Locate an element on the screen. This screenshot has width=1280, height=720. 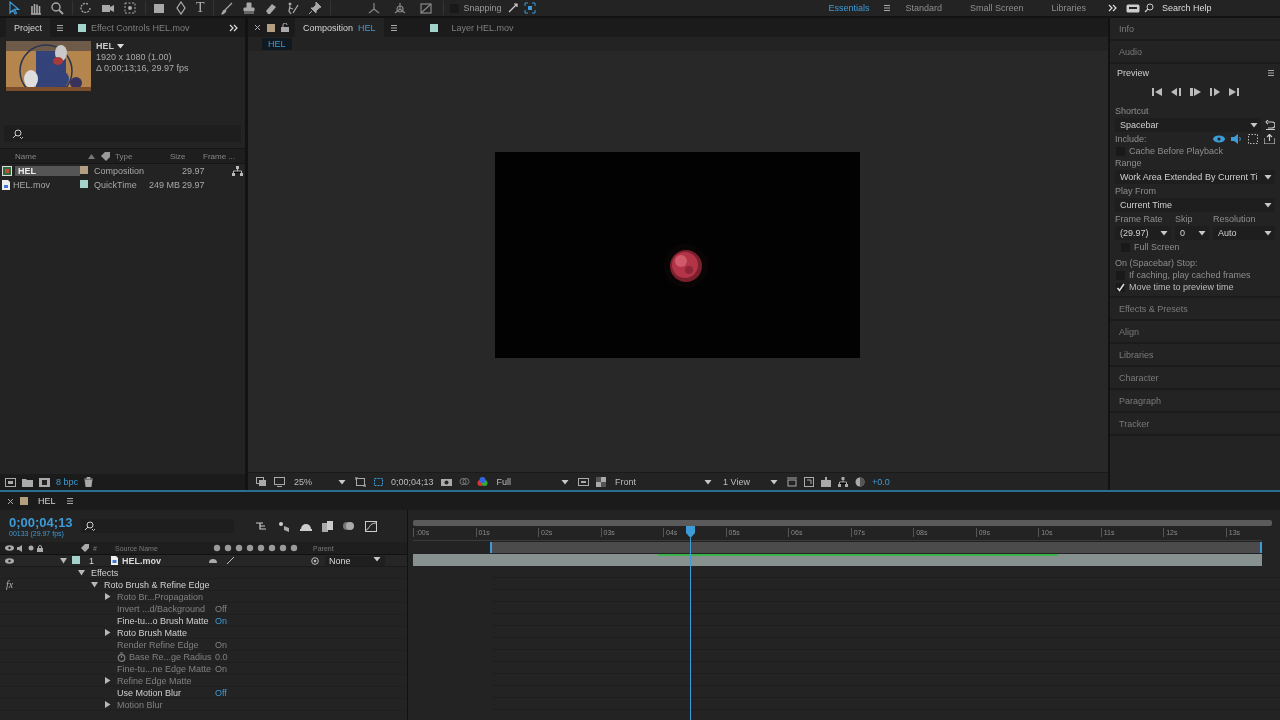
region-of-interest-icon is located at coordinates (261, 481).